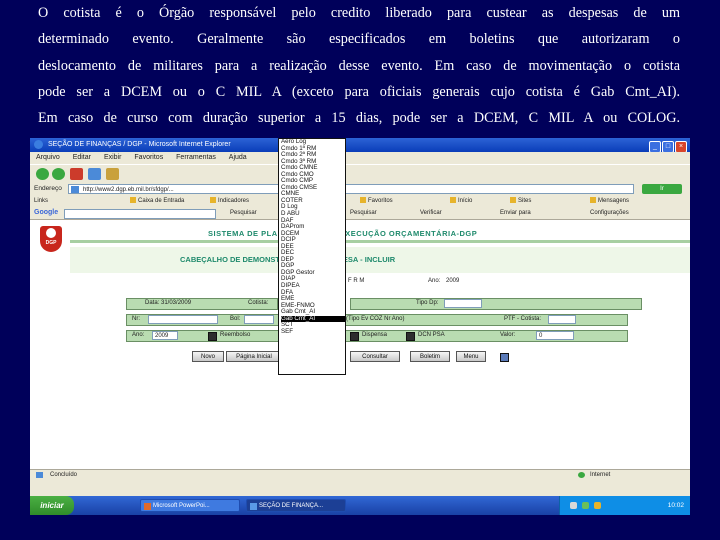 The width and height of the screenshot is (720, 540). I want to click on link-item: Caixa de Entrada, so click(157, 201).